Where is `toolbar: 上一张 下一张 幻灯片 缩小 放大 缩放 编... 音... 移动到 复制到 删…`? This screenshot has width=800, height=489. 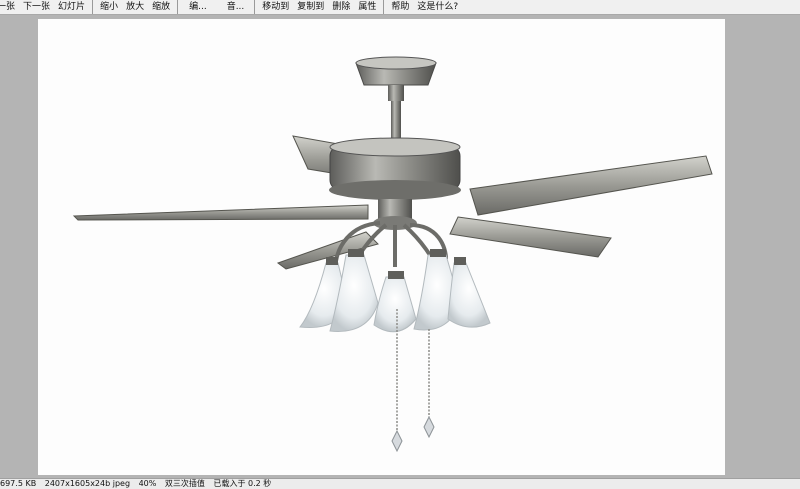 toolbar: 上一张 下一张 幻灯片 缩小 放大 缩放 编... 音... 移动到 复制到 删… is located at coordinates (400, 7).